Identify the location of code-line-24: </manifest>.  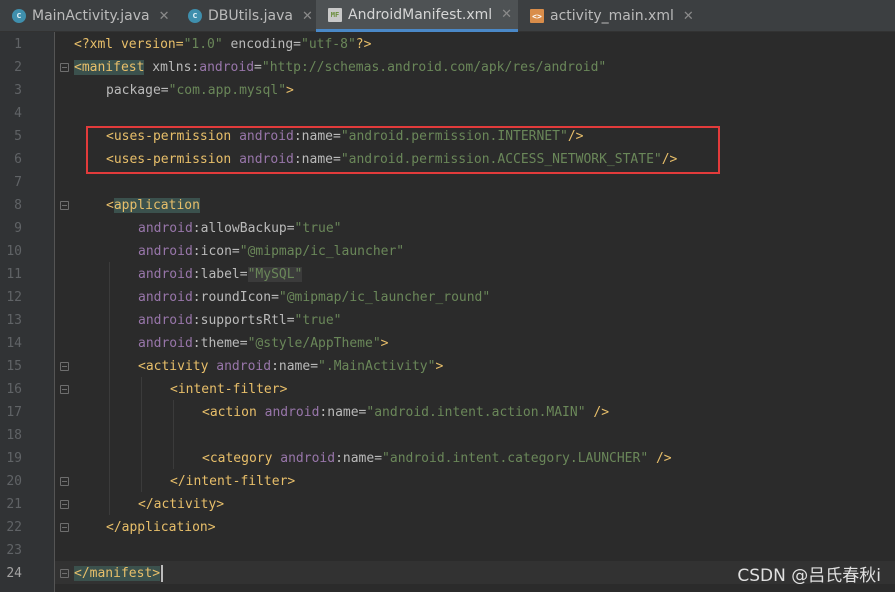
(119, 573).